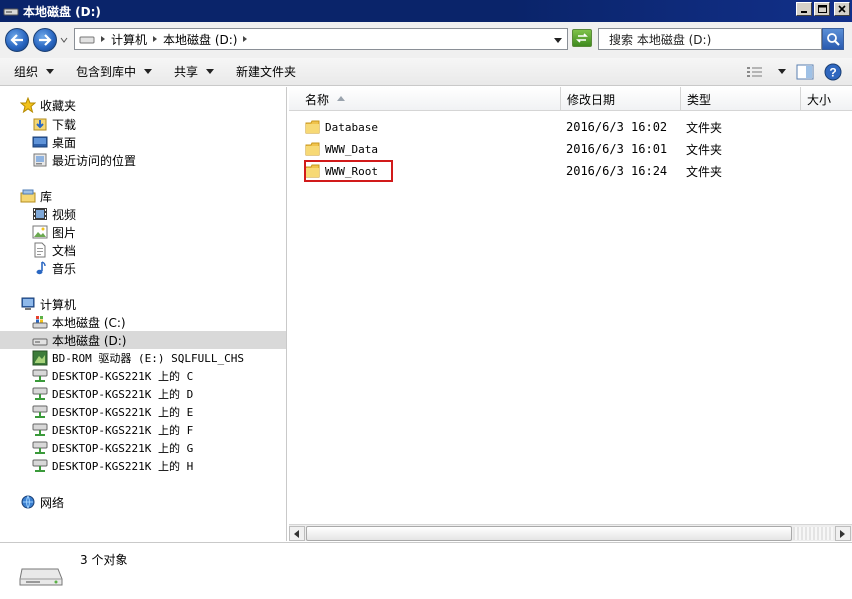 Image resolution: width=852 pixels, height=599 pixels. I want to click on arrow-left-icon, so click(16, 40).